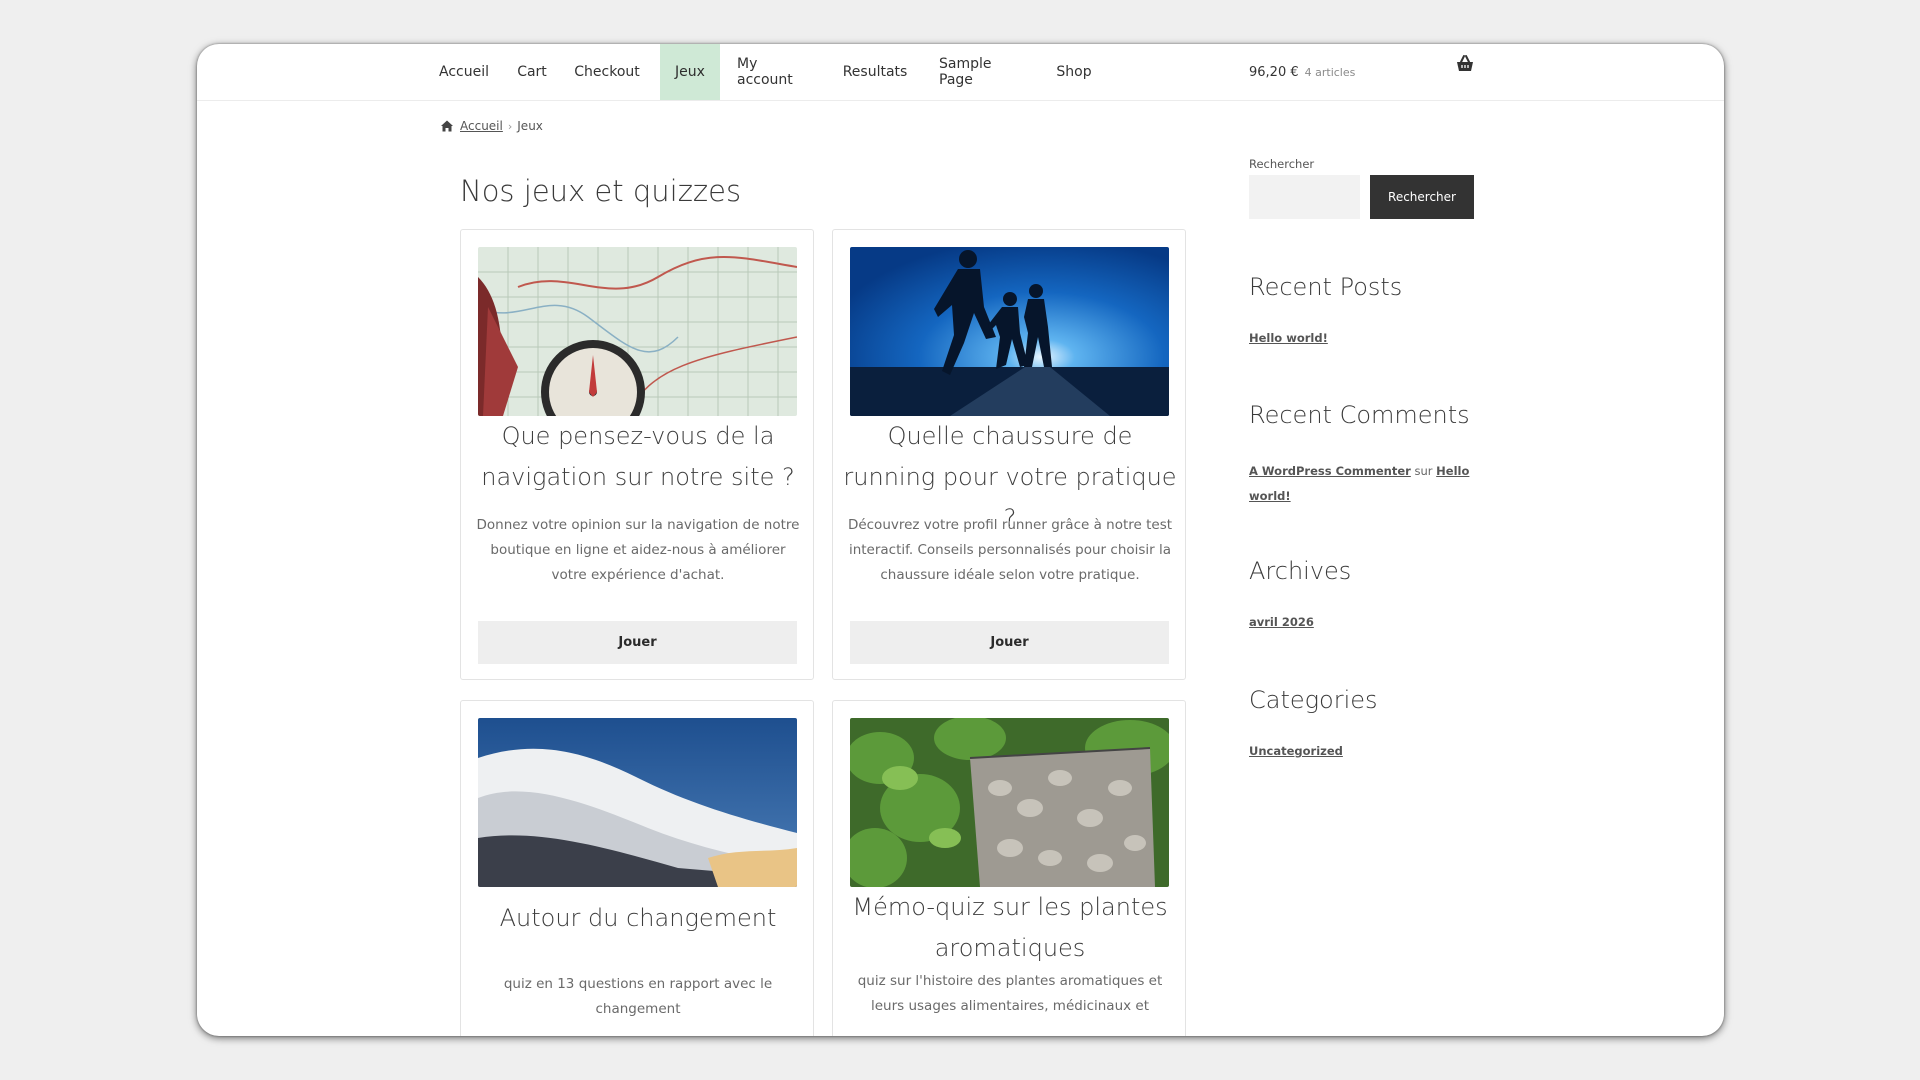 The height and width of the screenshot is (1080, 1920). What do you see at coordinates (1326, 287) in the screenshot?
I see `recent-posts-title: Recent Posts` at bounding box center [1326, 287].